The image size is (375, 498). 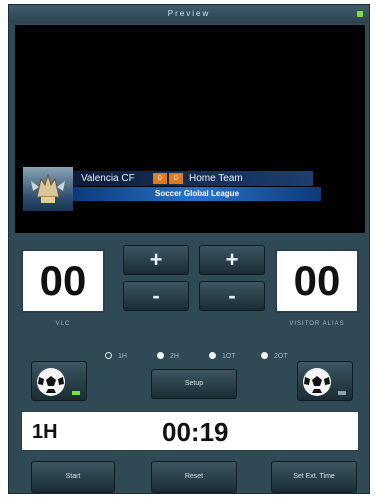 I want to click on start-button: Start, so click(x=73, y=477).